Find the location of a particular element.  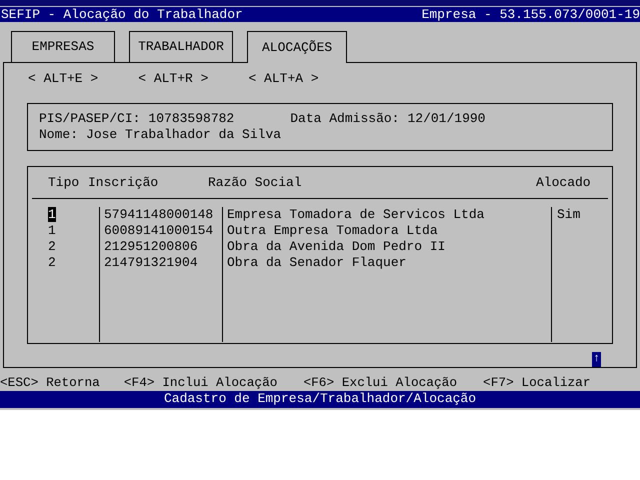

window-title: SEFIP - Alocação do Trabalhador is located at coordinates (122, 14).